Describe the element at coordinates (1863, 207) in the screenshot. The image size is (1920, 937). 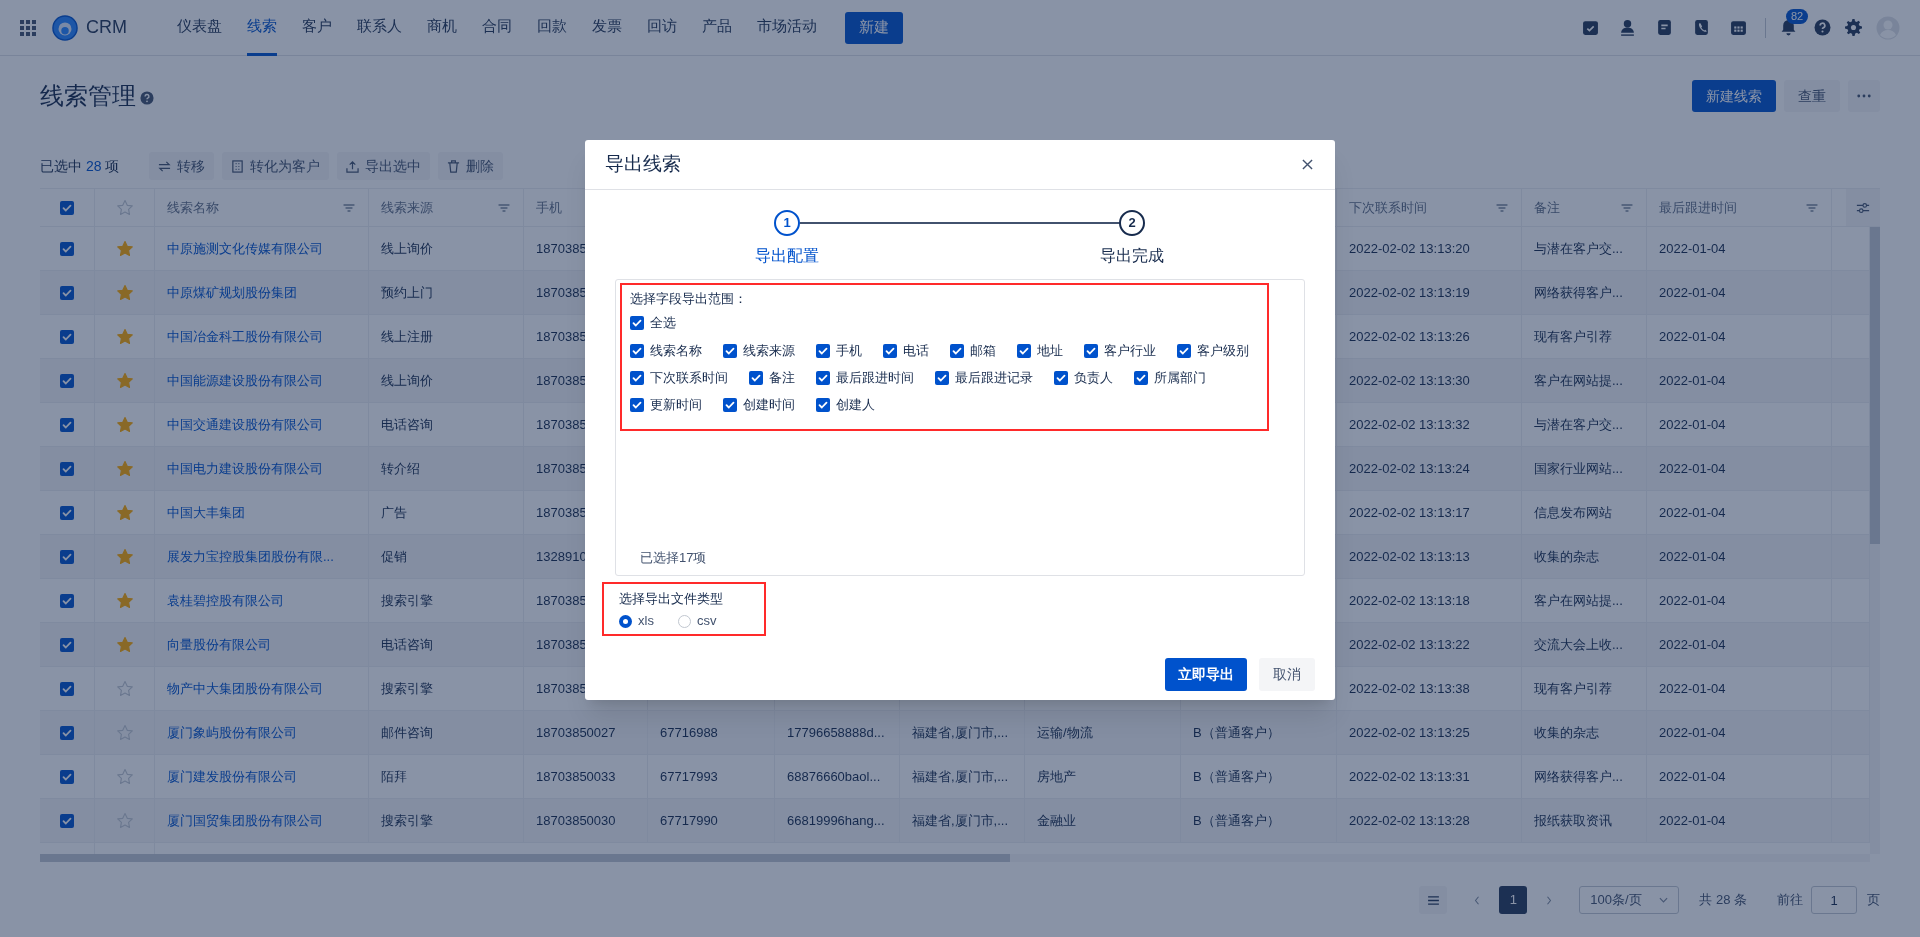
I see `column-settings-button` at that location.